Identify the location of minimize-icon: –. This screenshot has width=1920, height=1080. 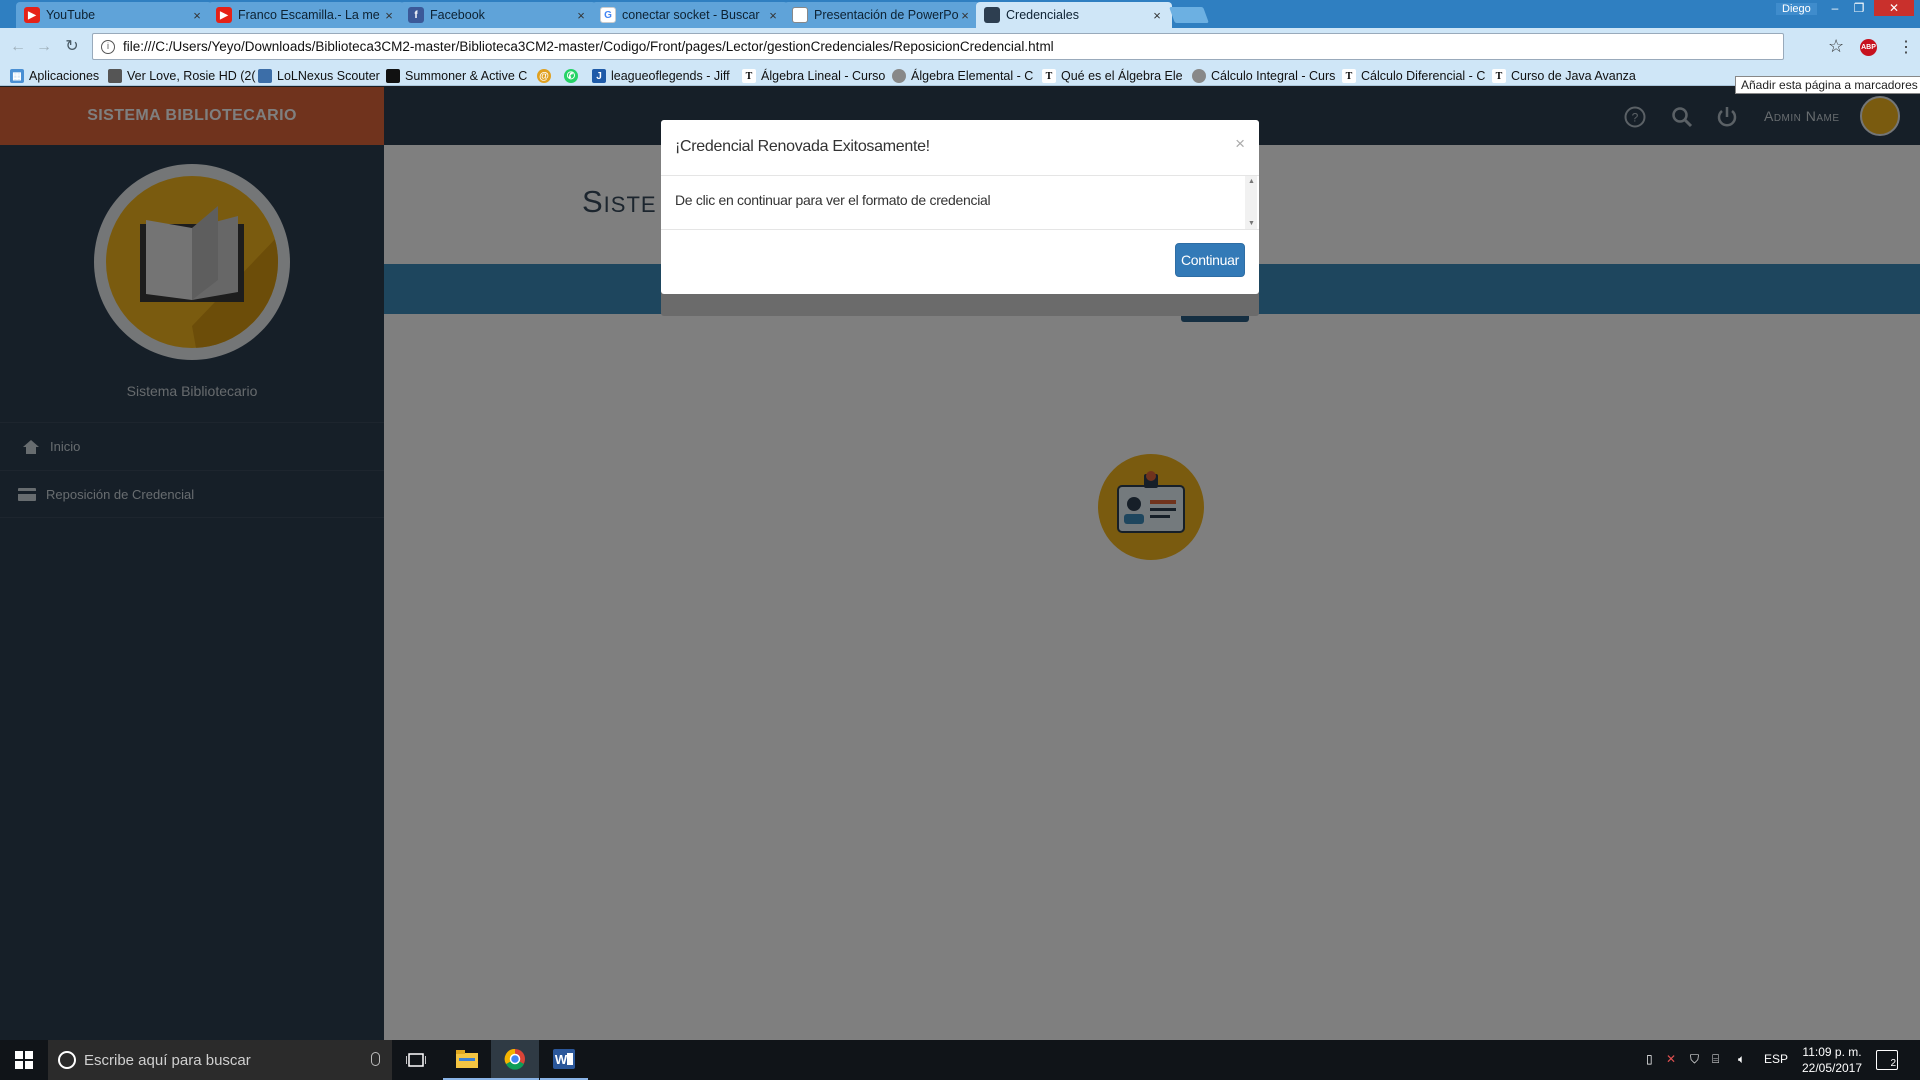
(1835, 8).